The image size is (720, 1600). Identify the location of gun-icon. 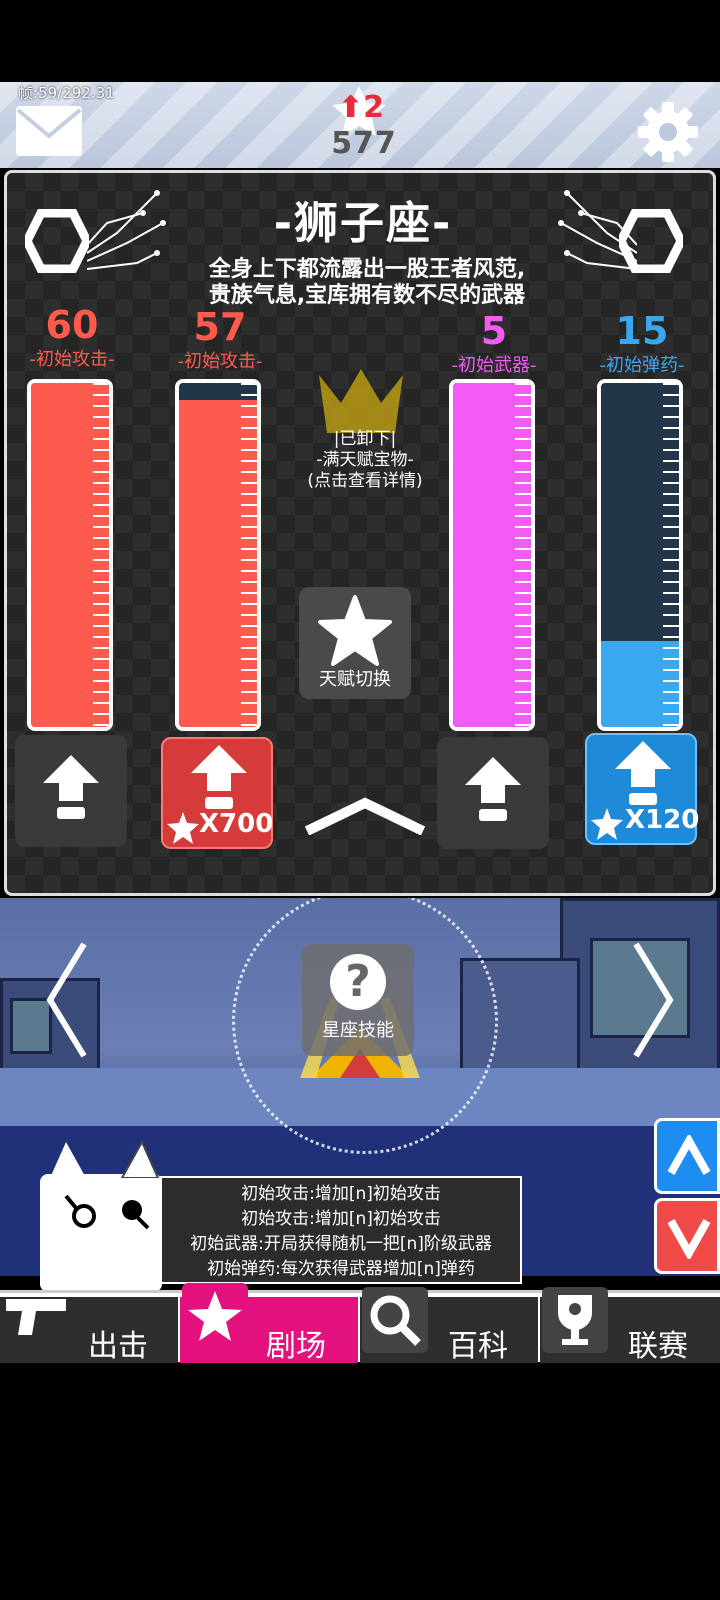
(36, 1317).